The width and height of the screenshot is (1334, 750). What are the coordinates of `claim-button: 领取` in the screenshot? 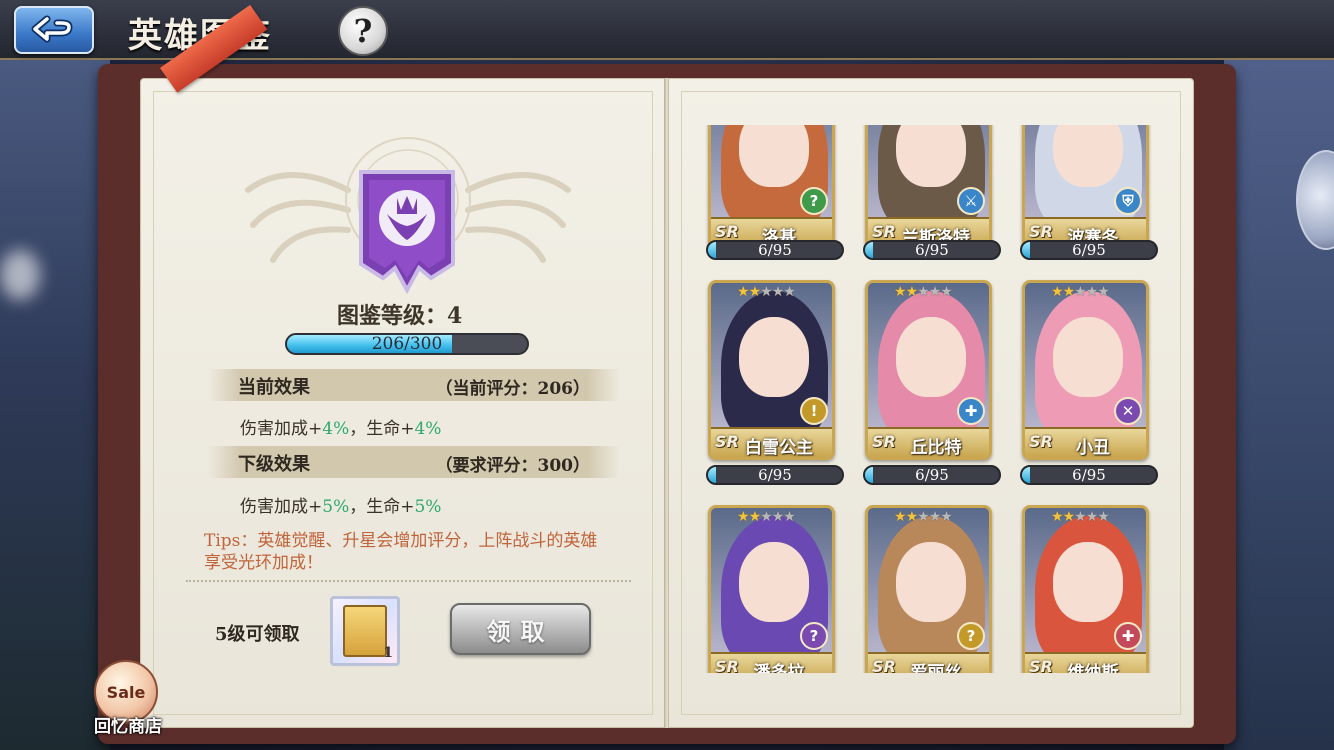 It's located at (520, 629).